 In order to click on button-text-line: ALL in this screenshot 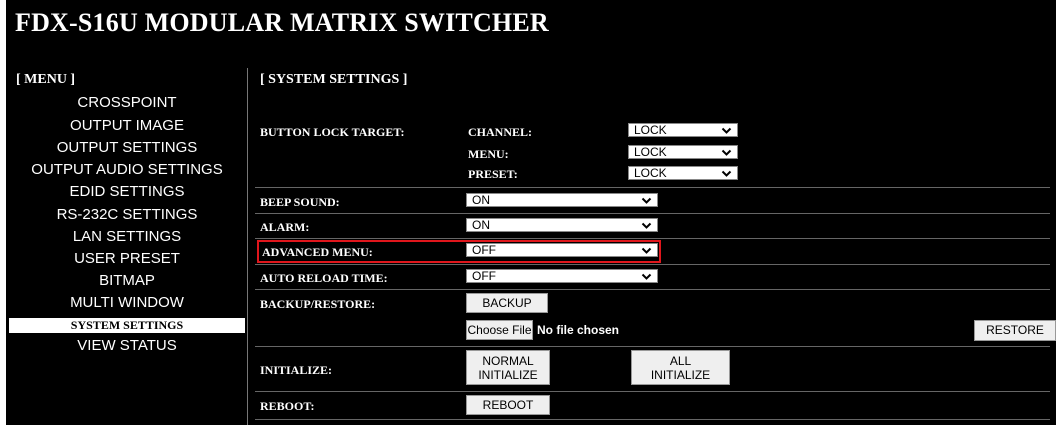, I will do `click(680, 361)`.